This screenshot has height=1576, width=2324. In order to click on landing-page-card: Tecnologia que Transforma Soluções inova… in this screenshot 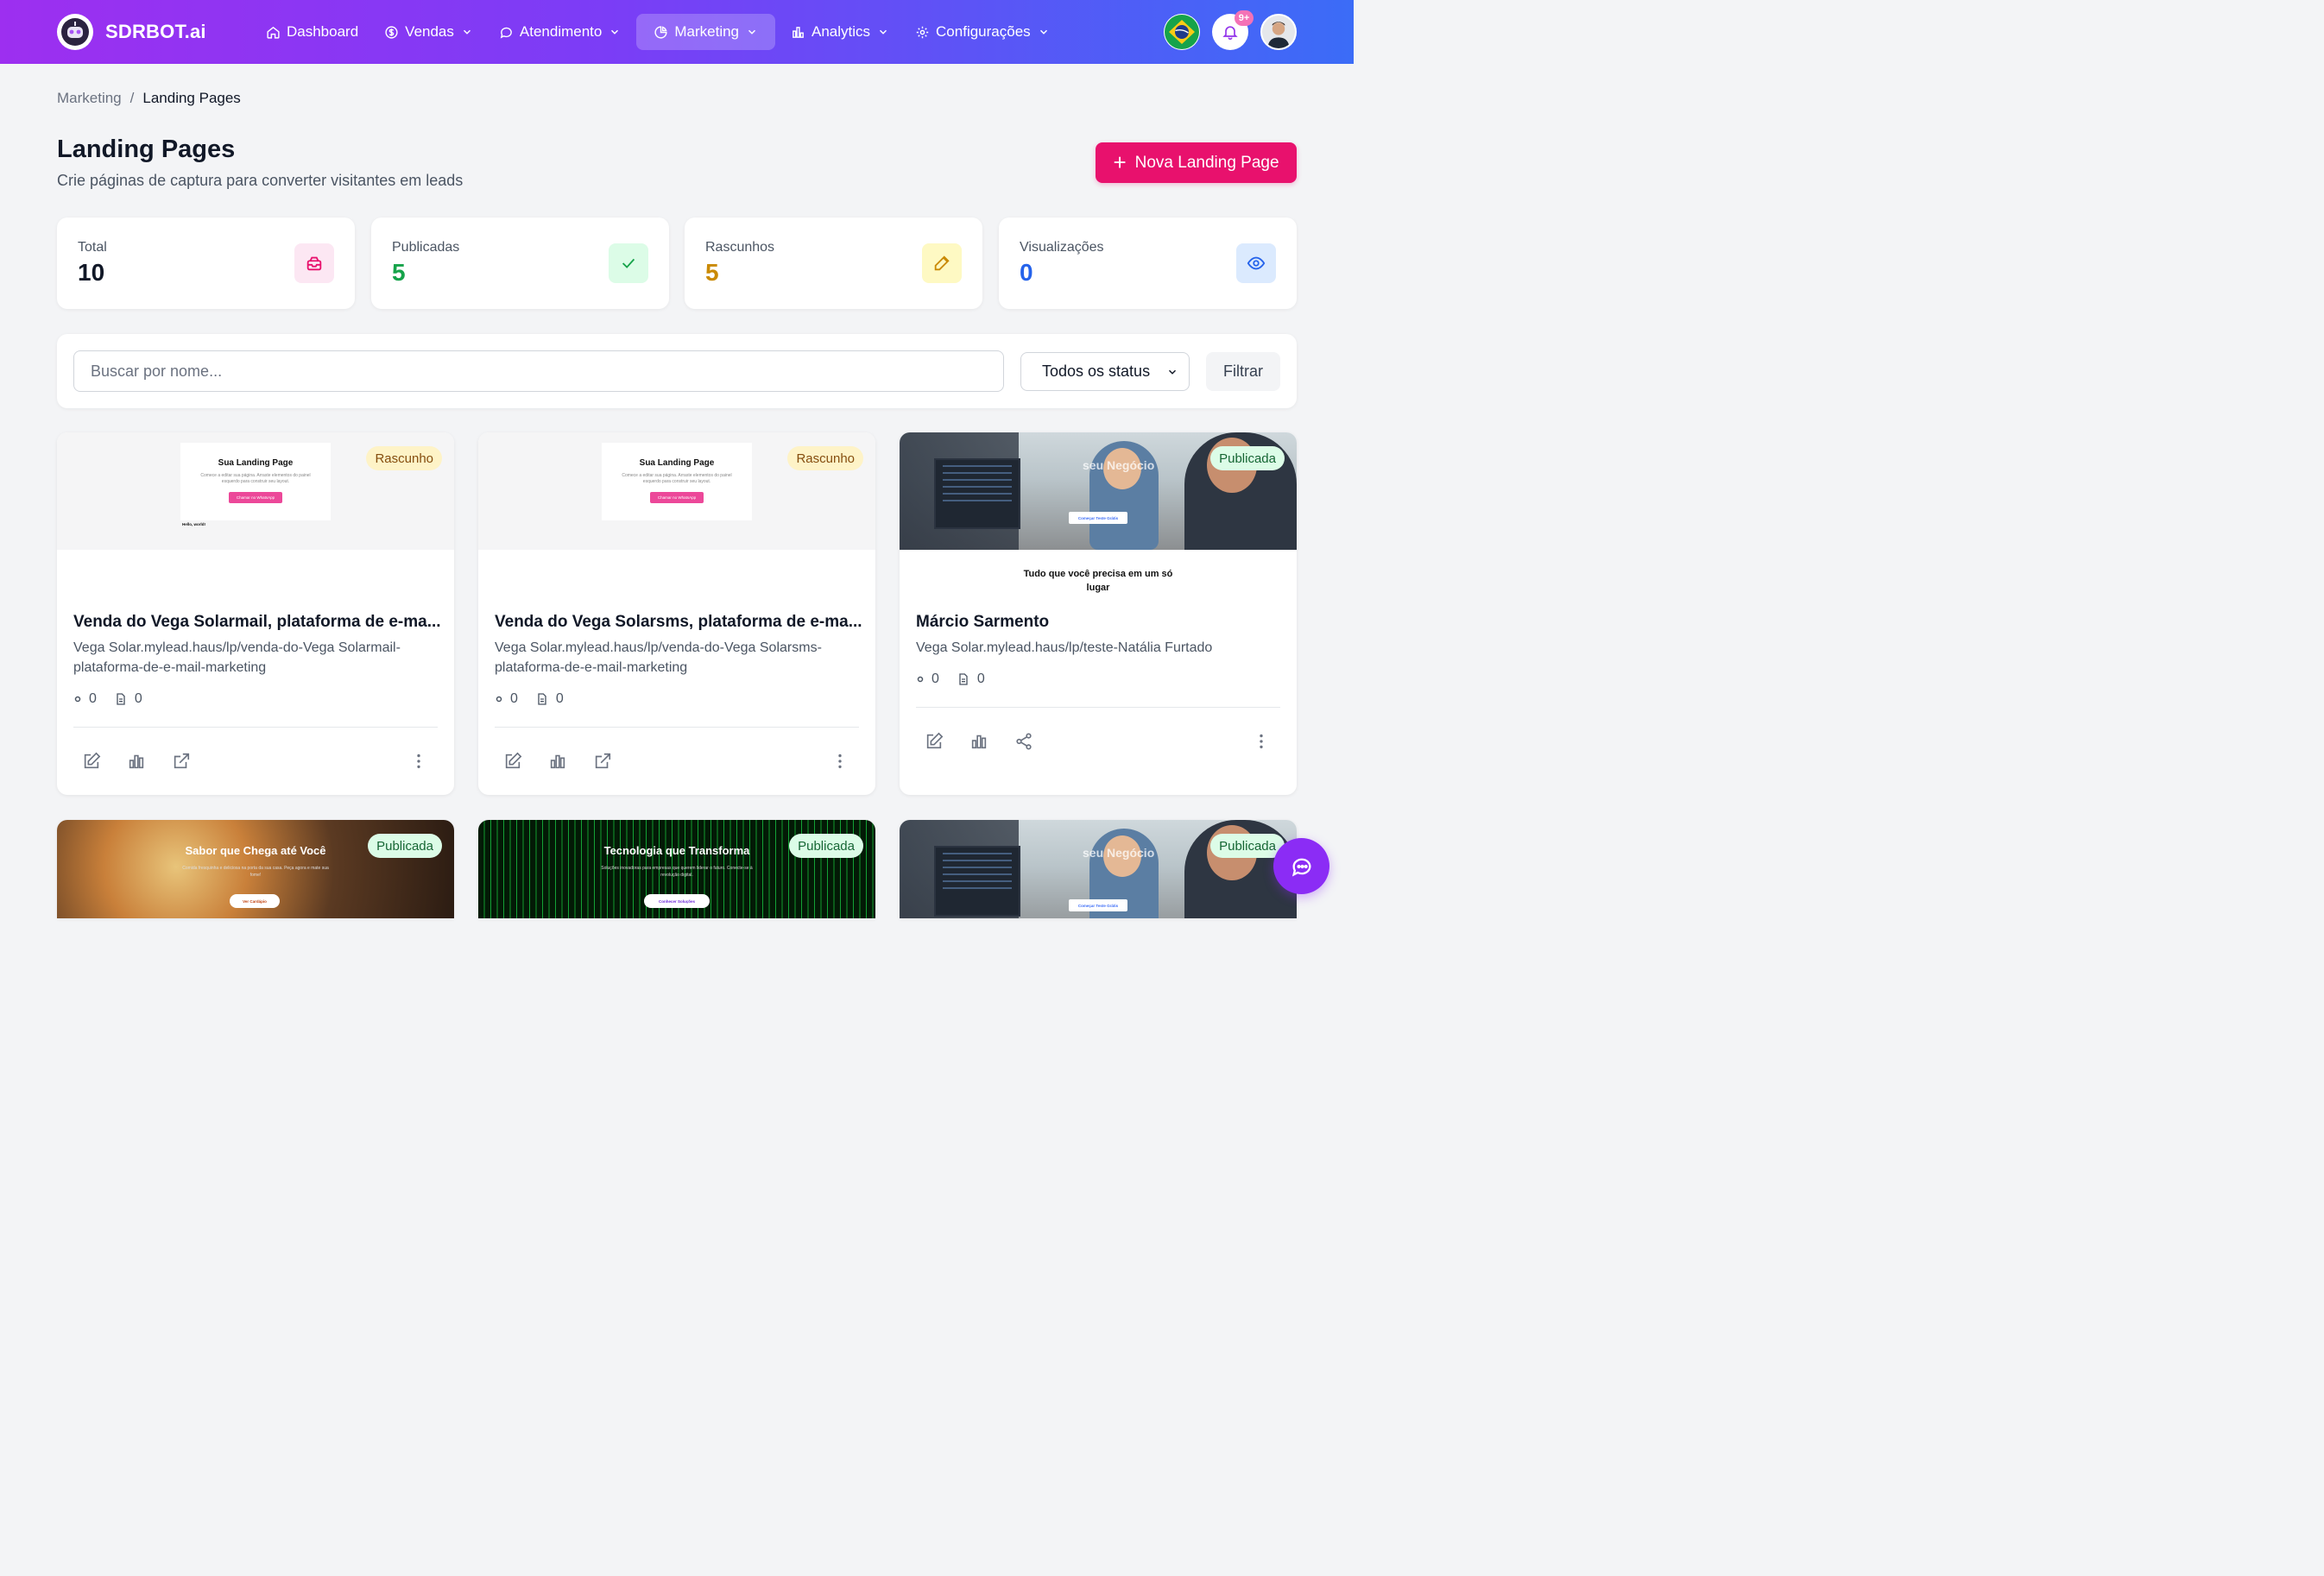, I will do `click(677, 869)`.